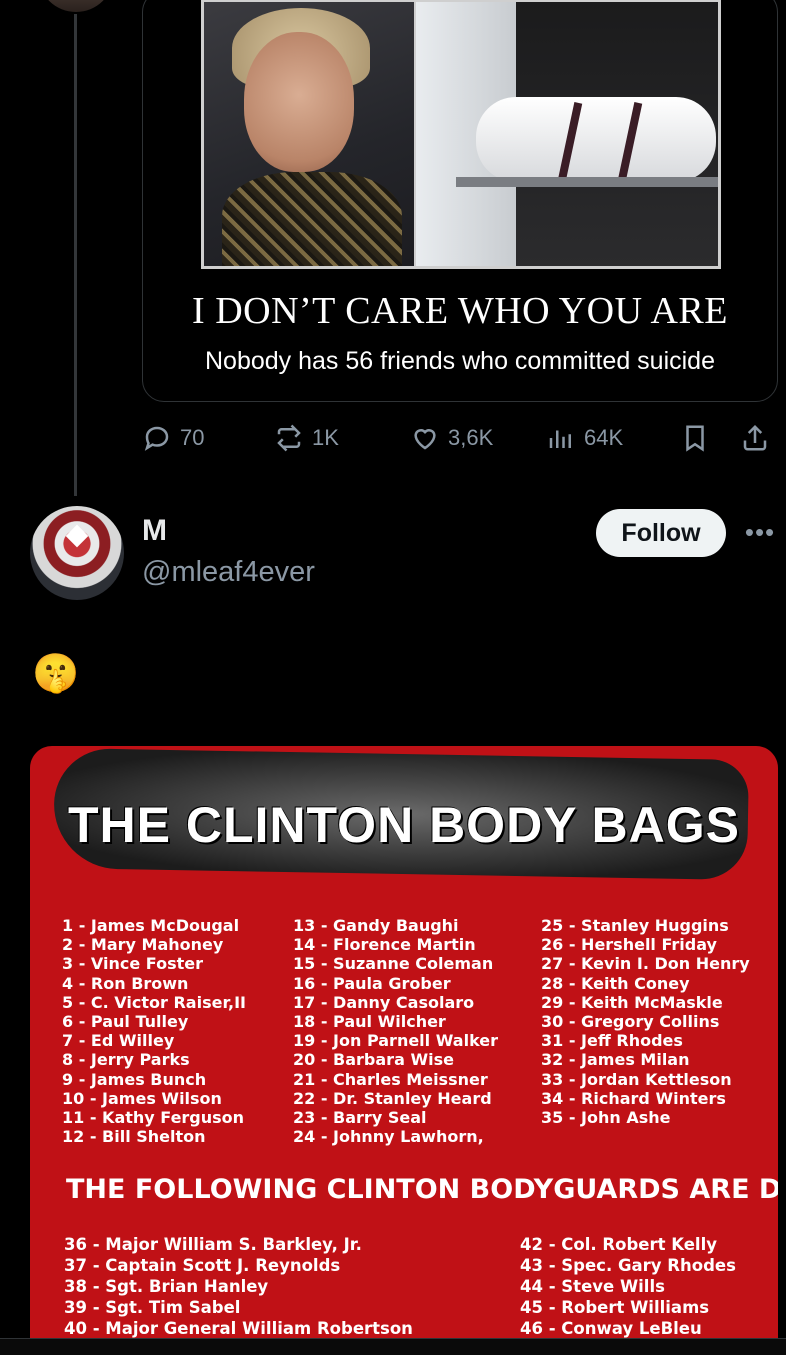 The image size is (786, 1355). Describe the element at coordinates (376, 925) in the screenshot. I see `list-item: 13 - Gandy Baughi` at that location.